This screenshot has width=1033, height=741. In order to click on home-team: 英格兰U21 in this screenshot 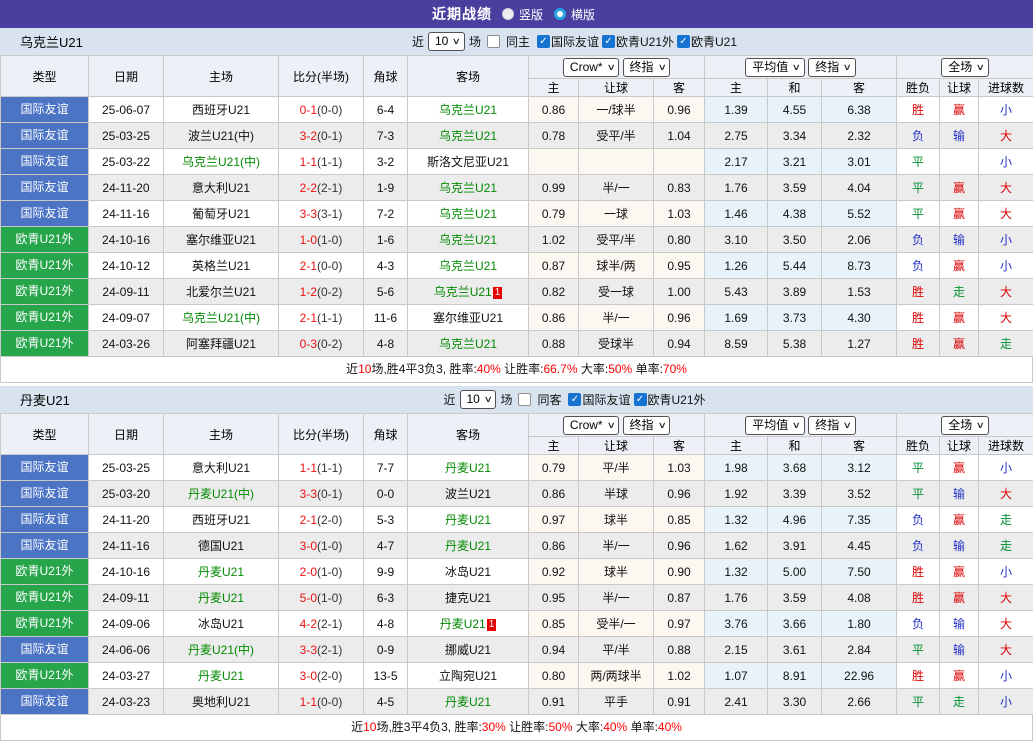, I will do `click(221, 266)`.